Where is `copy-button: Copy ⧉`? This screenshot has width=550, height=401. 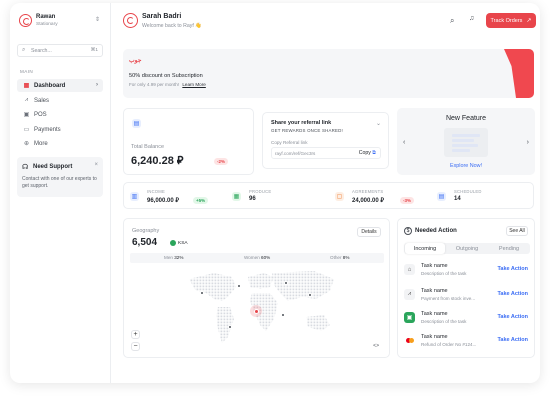 copy-button: Copy ⧉ is located at coordinates (367, 153).